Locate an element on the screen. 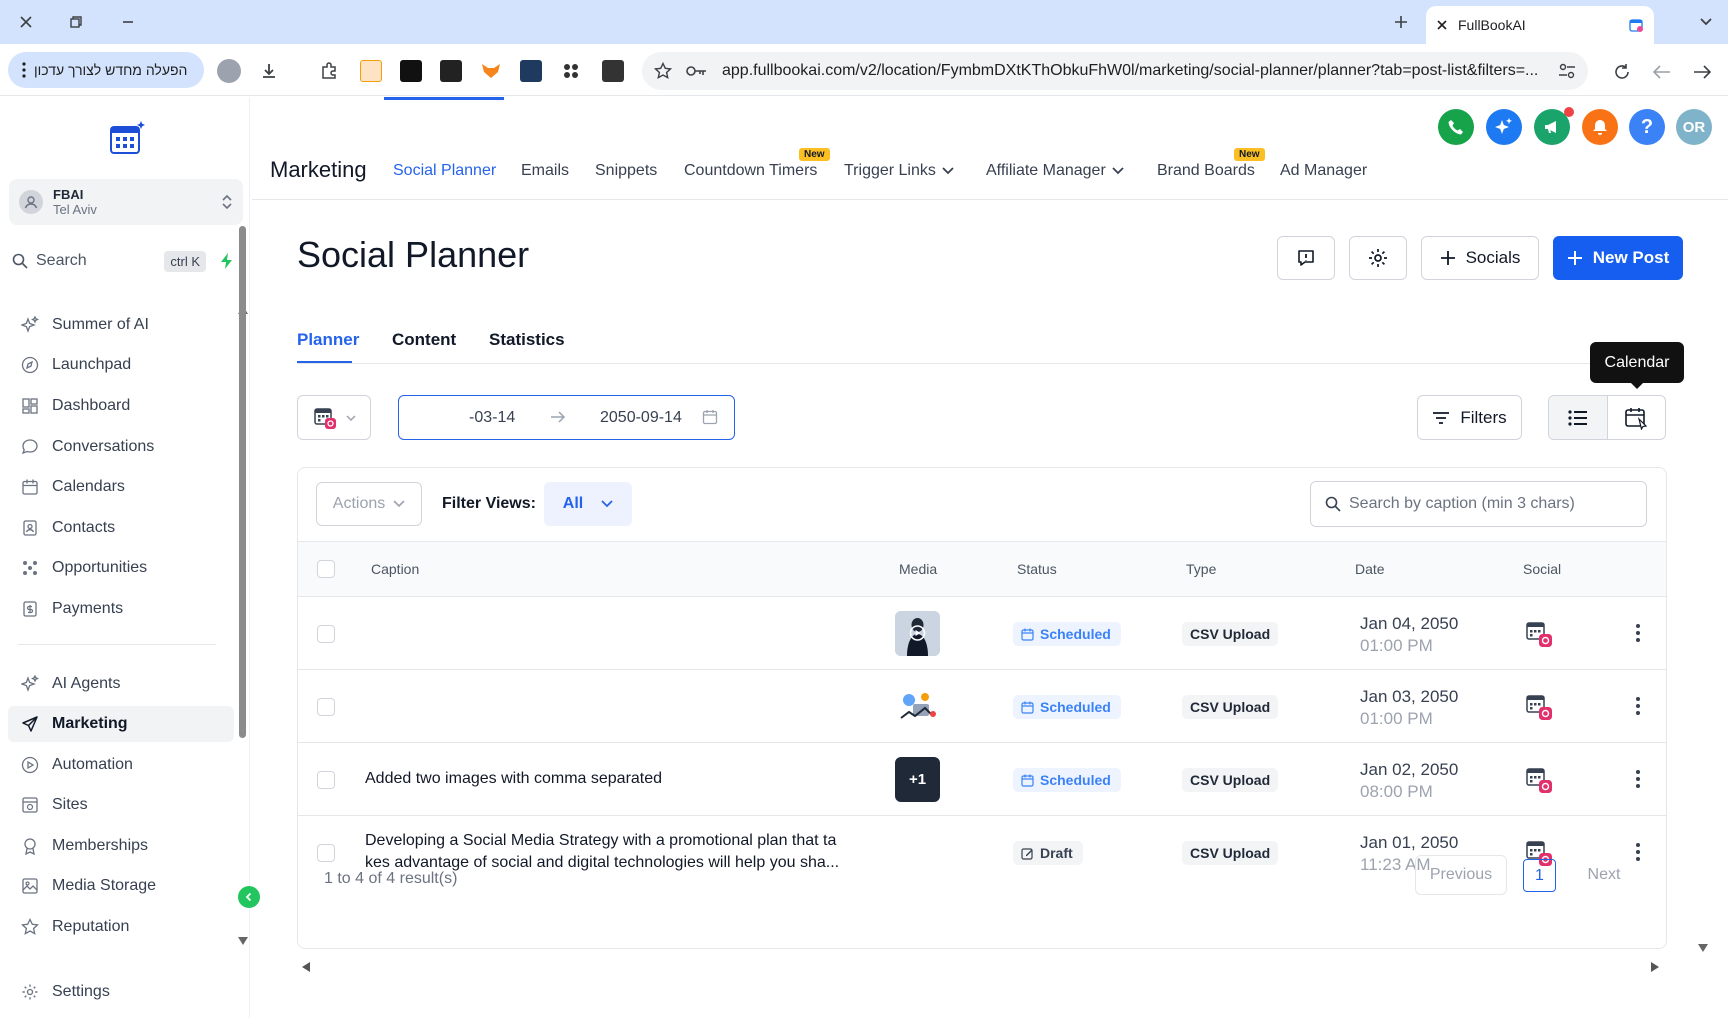 The image size is (1728, 1018). profile-avatar-icon is located at coordinates (229, 71).